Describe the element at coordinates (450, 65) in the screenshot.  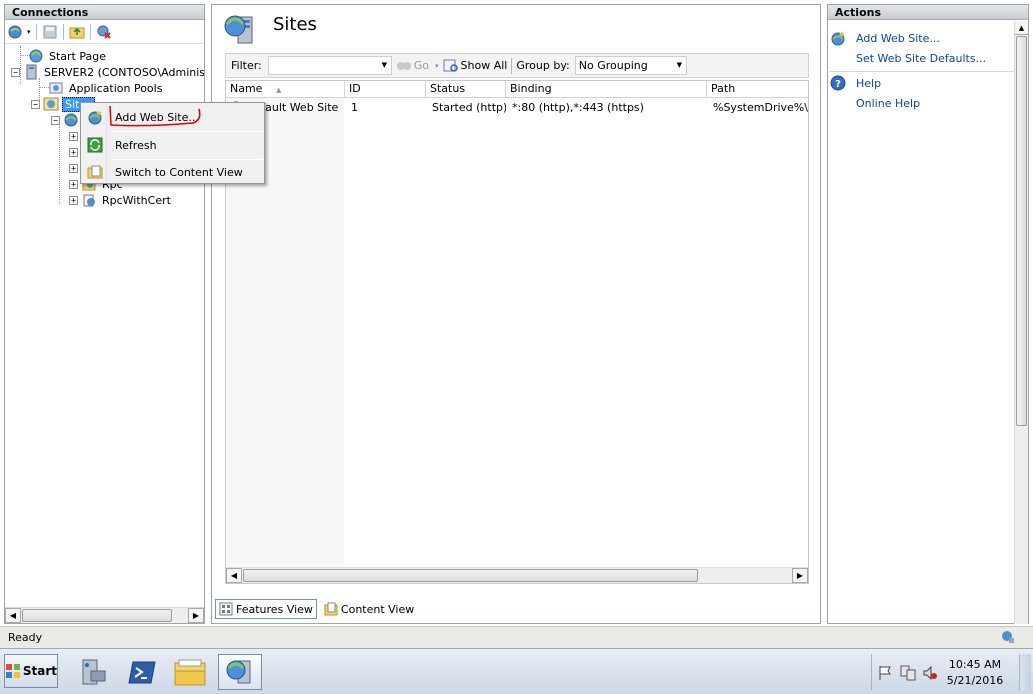
I see `show-all-icon` at that location.